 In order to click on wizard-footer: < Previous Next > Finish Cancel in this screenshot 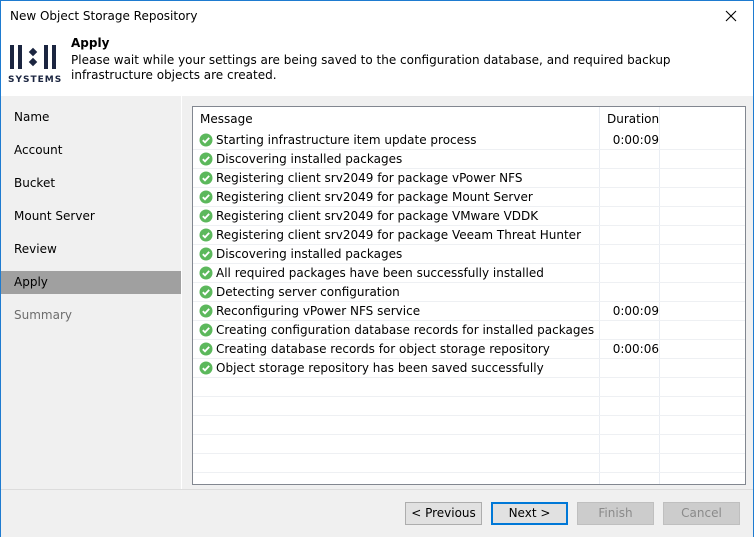, I will do `click(377, 513)`.